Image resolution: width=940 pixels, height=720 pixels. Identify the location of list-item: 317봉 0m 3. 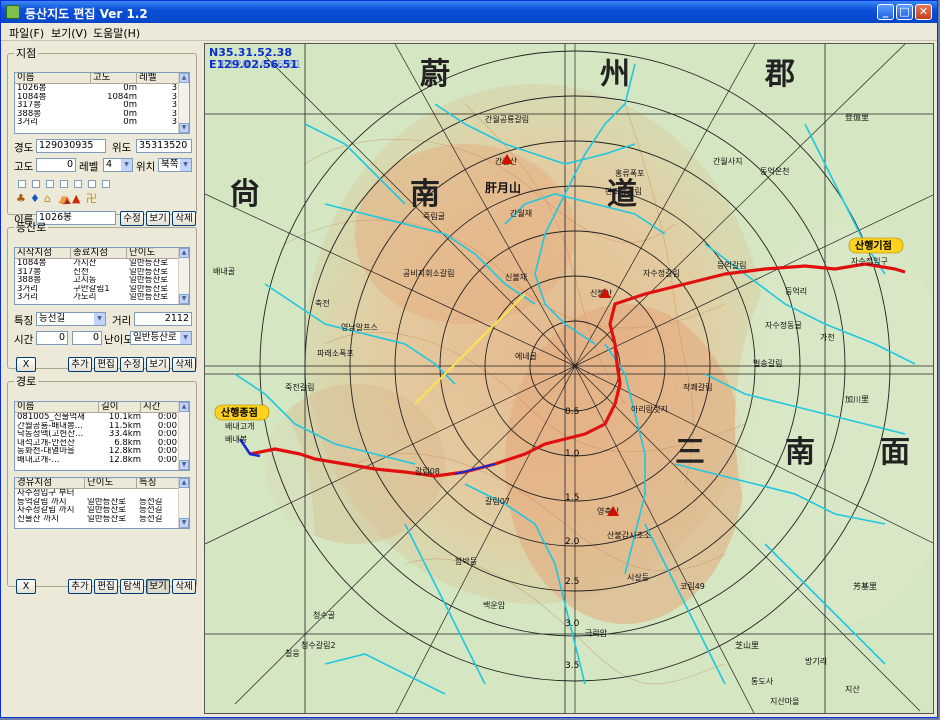
(102, 105).